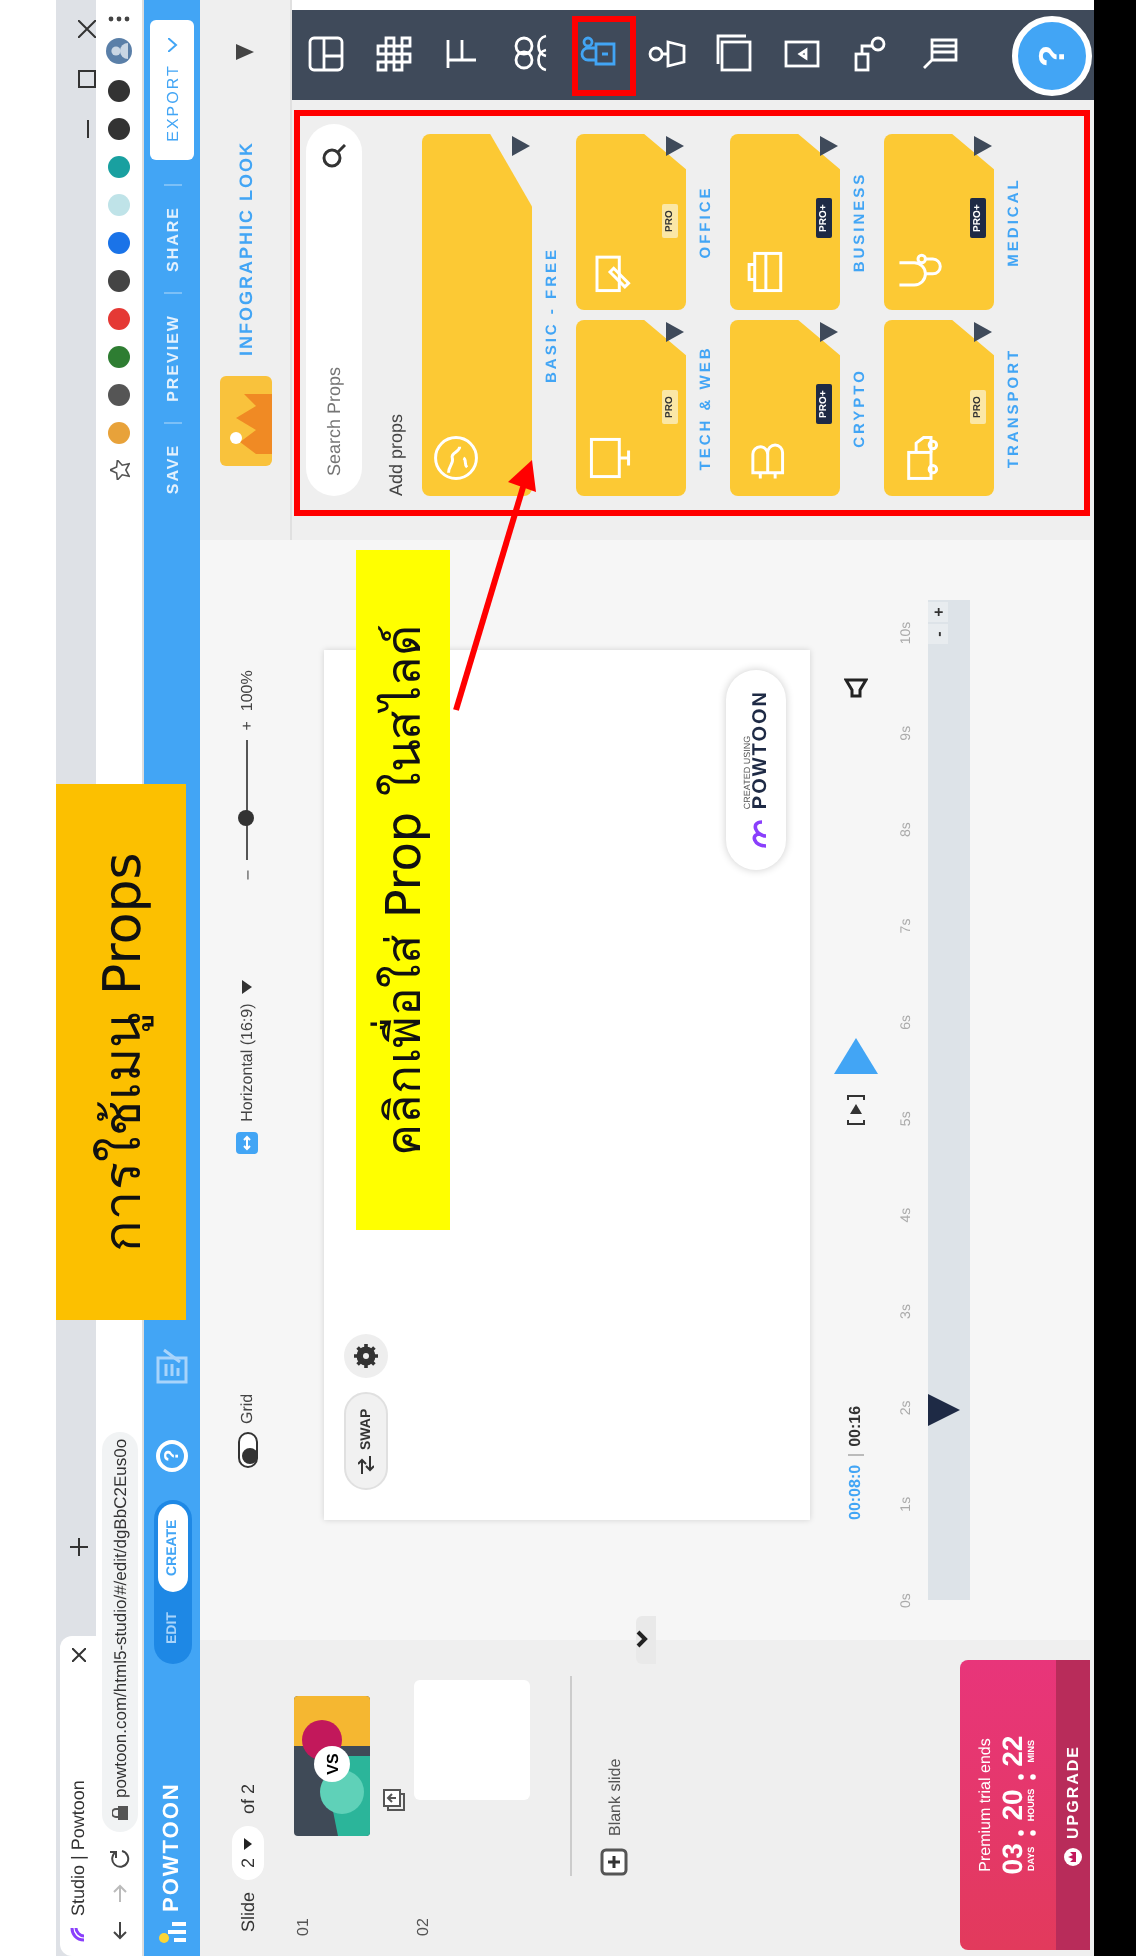  What do you see at coordinates (334, 310) in the screenshot?
I see `search-field: Search Props` at bounding box center [334, 310].